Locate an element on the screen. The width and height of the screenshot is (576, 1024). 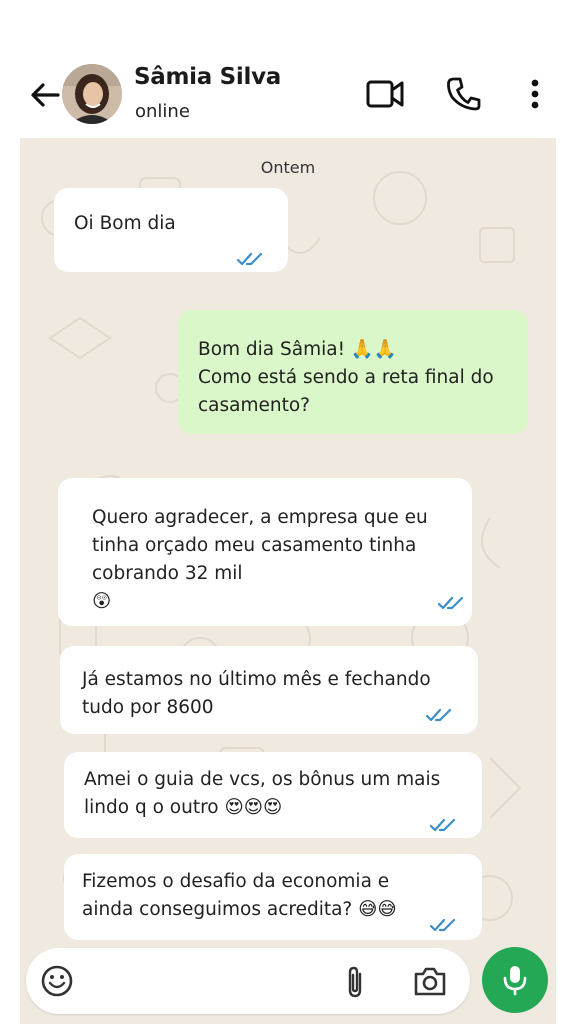
message-text: Oi Bom dia is located at coordinates (125, 223).